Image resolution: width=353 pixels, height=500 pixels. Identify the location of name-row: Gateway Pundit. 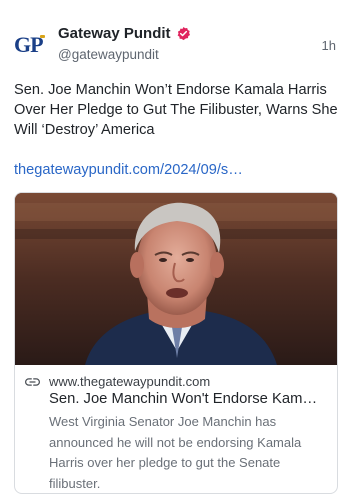
(124, 33).